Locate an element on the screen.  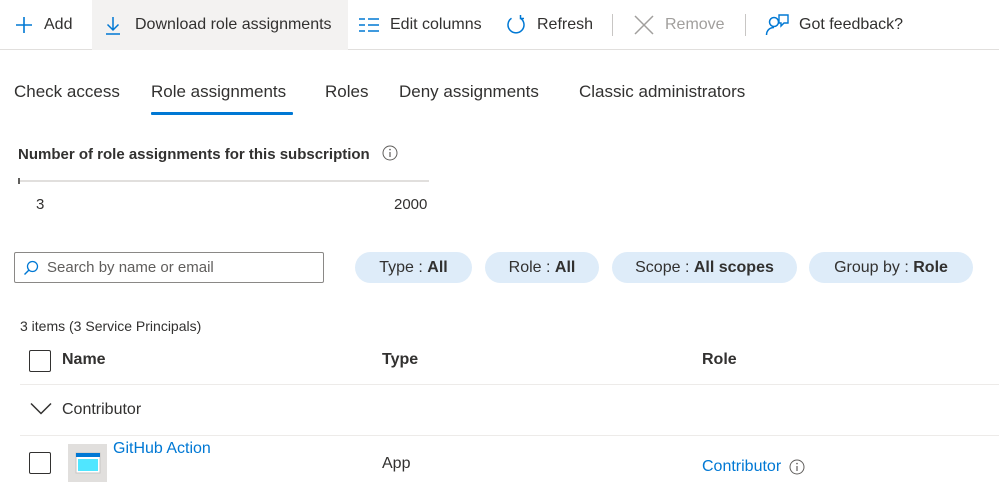
tab-selected-indicator is located at coordinates (222, 113).